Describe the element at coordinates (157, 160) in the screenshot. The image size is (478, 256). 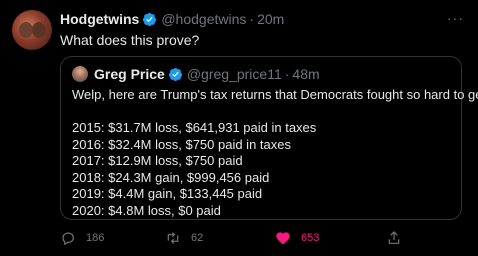
I see `quoted-text-line: 2017: $12.9M loss, $750 paid` at that location.